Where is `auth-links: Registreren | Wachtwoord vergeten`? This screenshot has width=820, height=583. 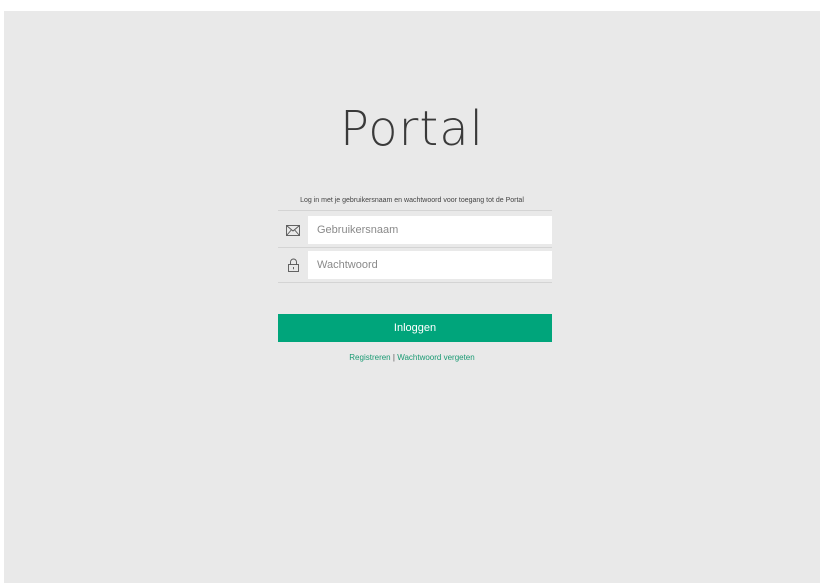 auth-links: Registreren | Wachtwoord vergeten is located at coordinates (412, 357).